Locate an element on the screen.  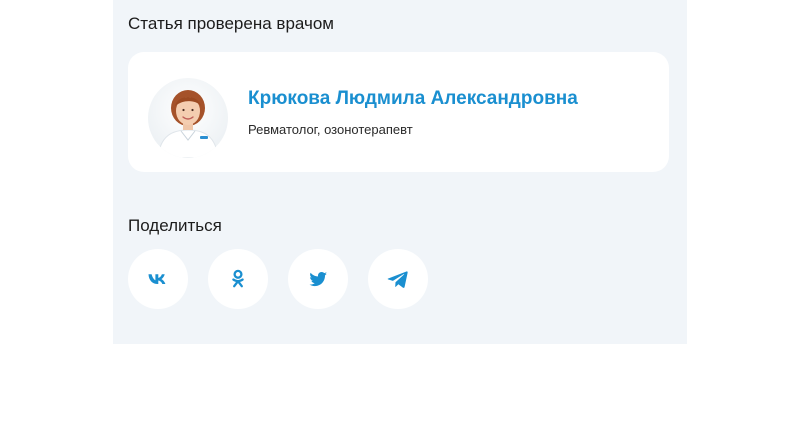
share-vk-button is located at coordinates (158, 279).